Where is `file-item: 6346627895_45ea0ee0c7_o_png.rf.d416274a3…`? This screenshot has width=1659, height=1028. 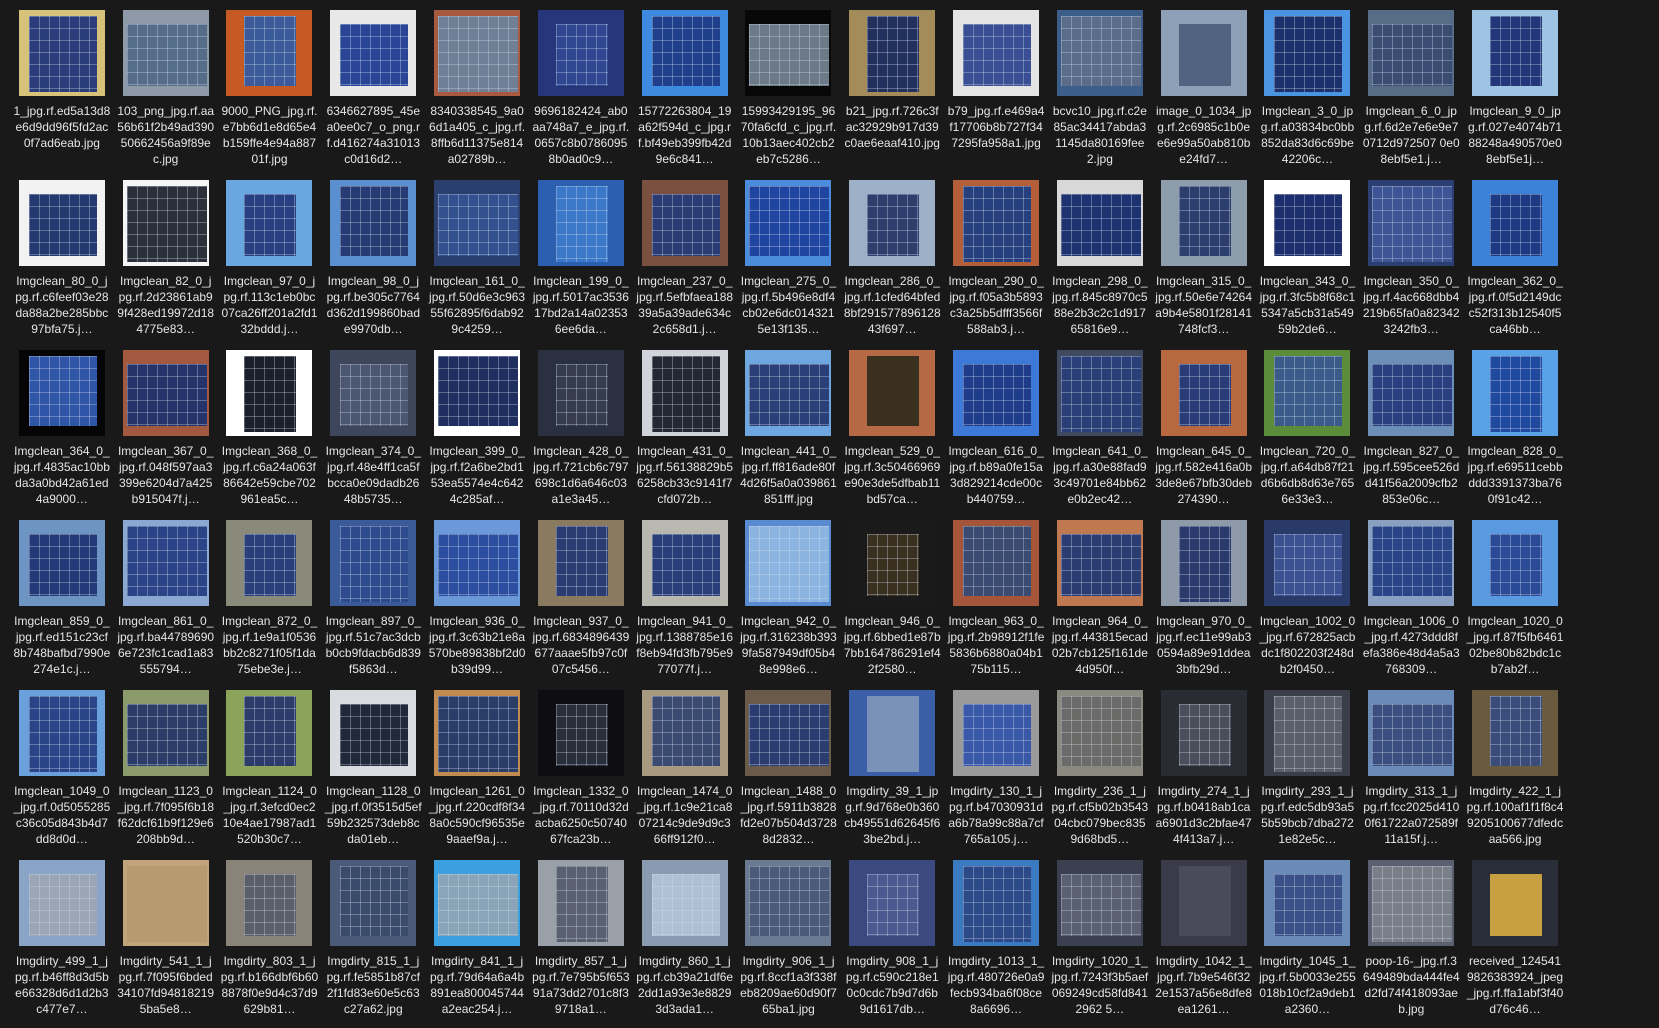 file-item: 6346627895_45ea0ee0c7_o_png.rf.d416274a3… is located at coordinates (373, 93).